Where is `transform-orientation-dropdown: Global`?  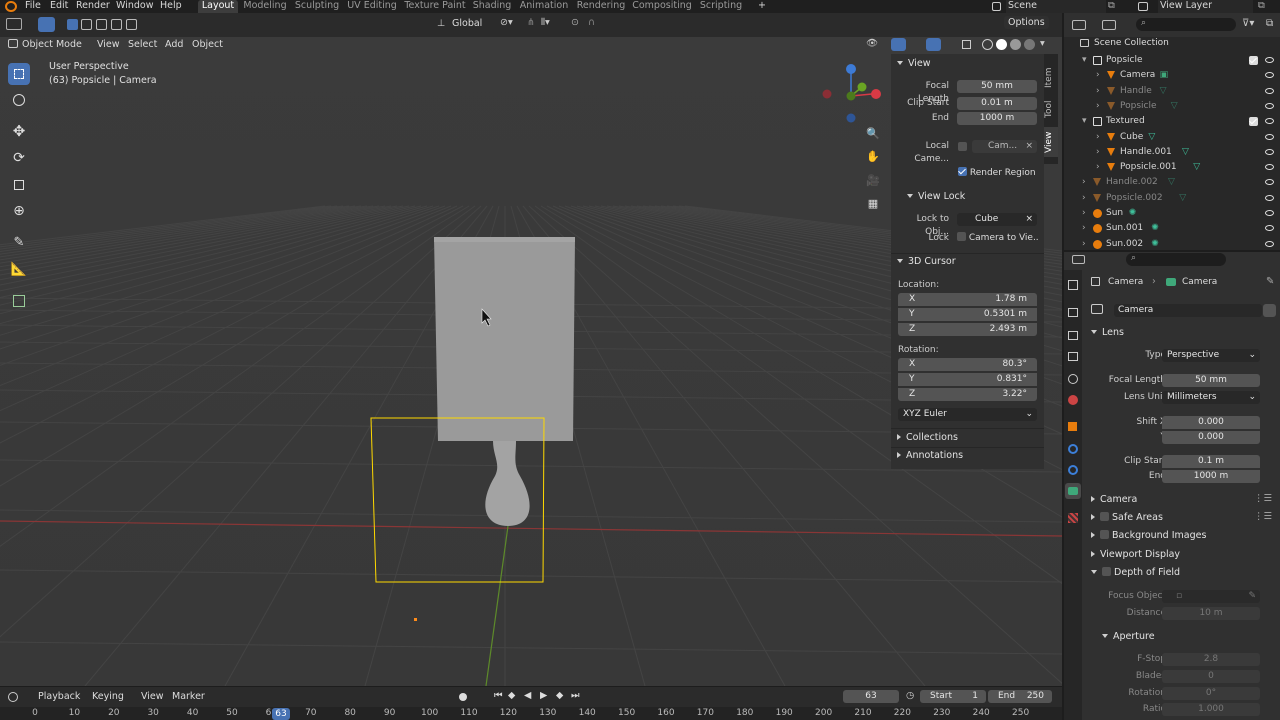 transform-orientation-dropdown: Global is located at coordinates (467, 23).